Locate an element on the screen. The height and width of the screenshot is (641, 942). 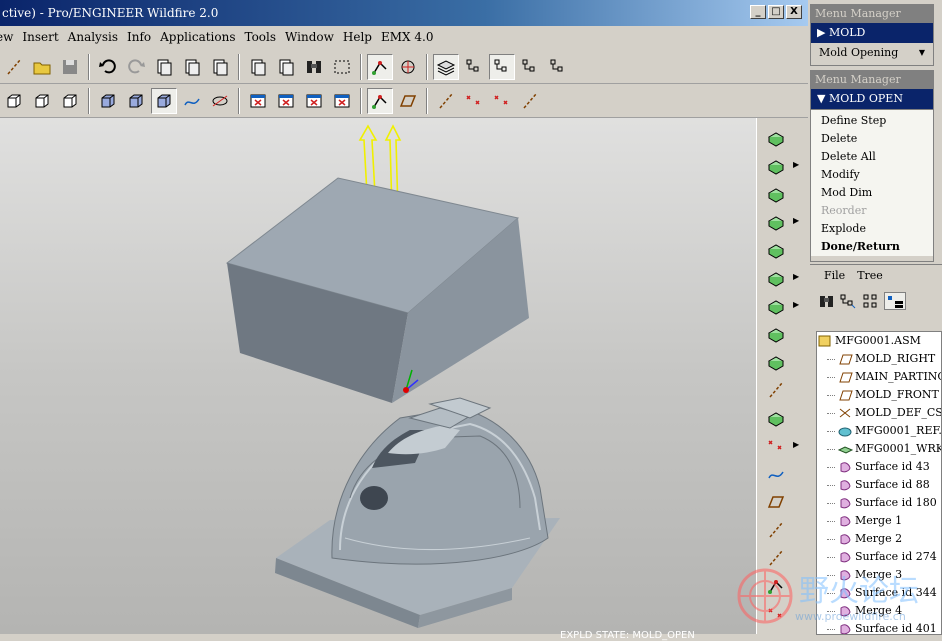
folder-open-icon is located at coordinates (42, 67).